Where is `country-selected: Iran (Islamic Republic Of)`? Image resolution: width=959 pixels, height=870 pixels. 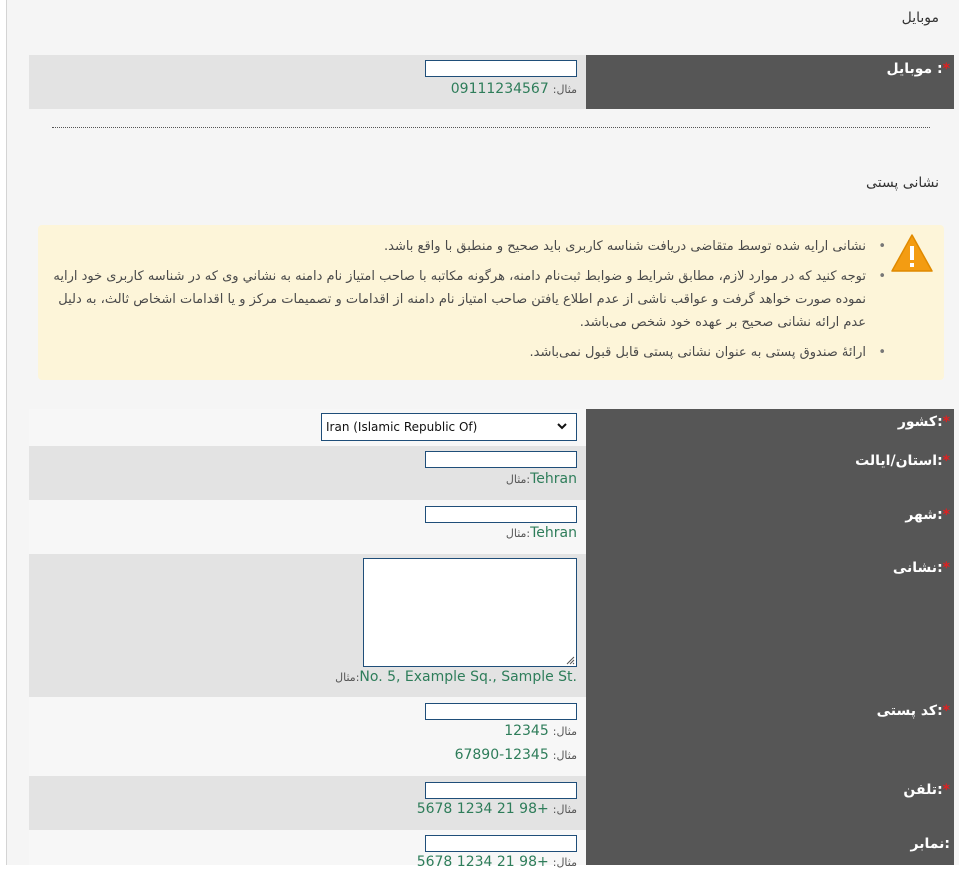 country-selected: Iran (Islamic Republic Of) is located at coordinates (402, 427).